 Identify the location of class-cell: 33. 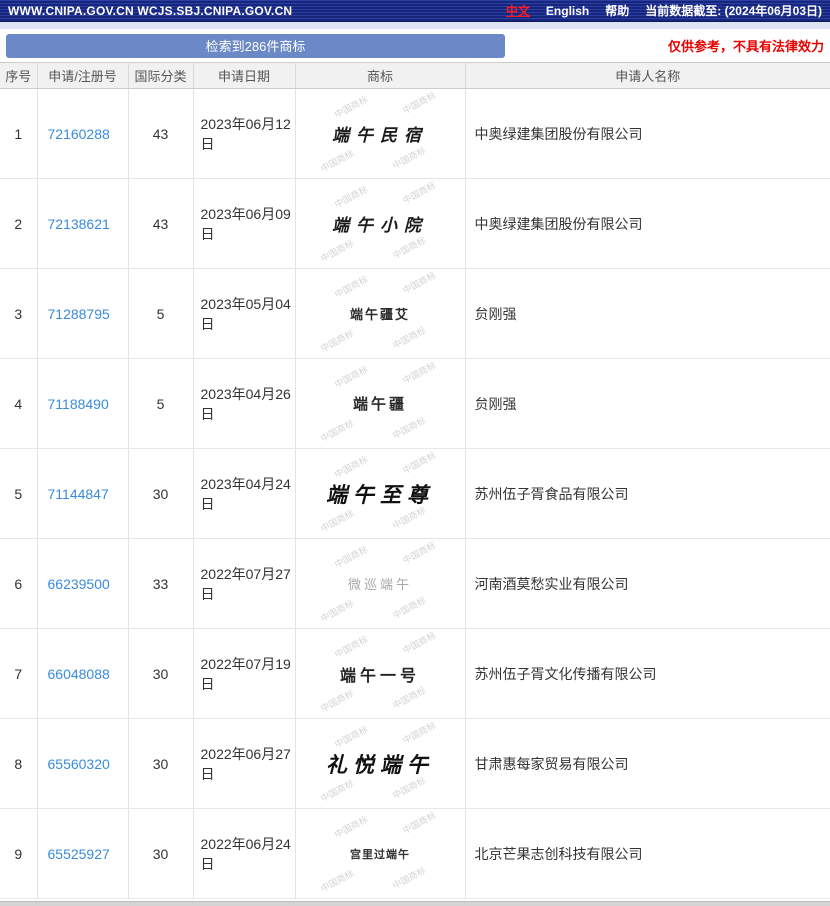
(161, 583).